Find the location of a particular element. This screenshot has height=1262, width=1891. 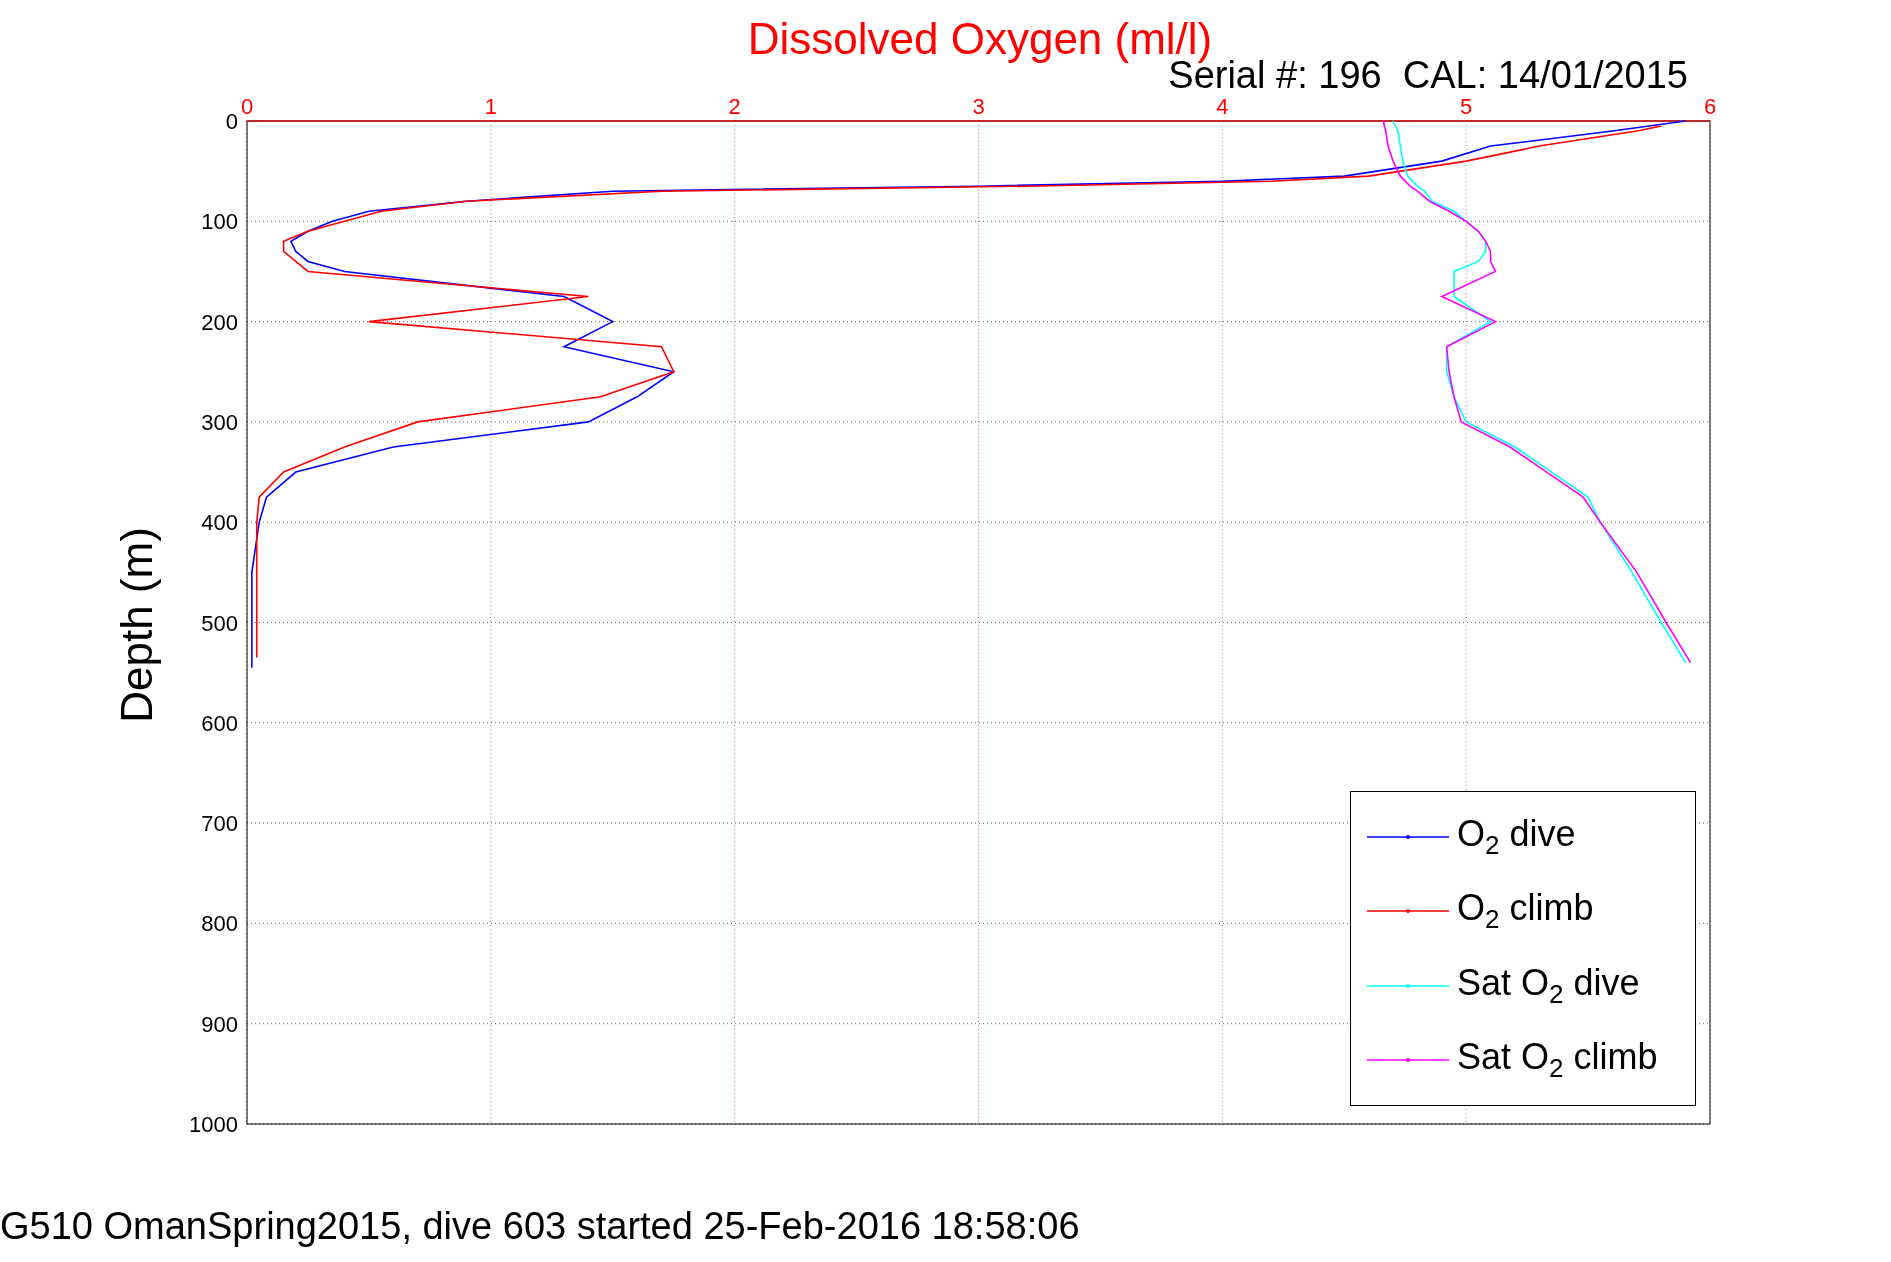

axis-tick-label: 100 is located at coordinates (219, 222).